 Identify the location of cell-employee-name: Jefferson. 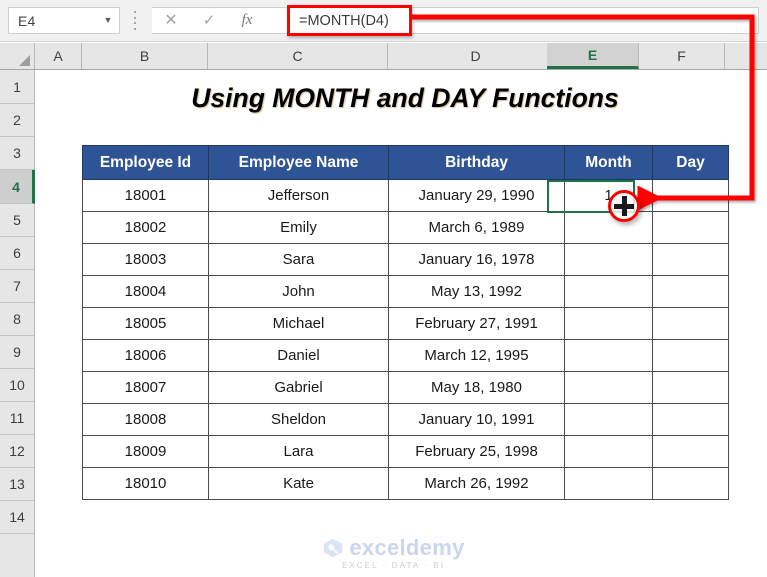
(298, 195).